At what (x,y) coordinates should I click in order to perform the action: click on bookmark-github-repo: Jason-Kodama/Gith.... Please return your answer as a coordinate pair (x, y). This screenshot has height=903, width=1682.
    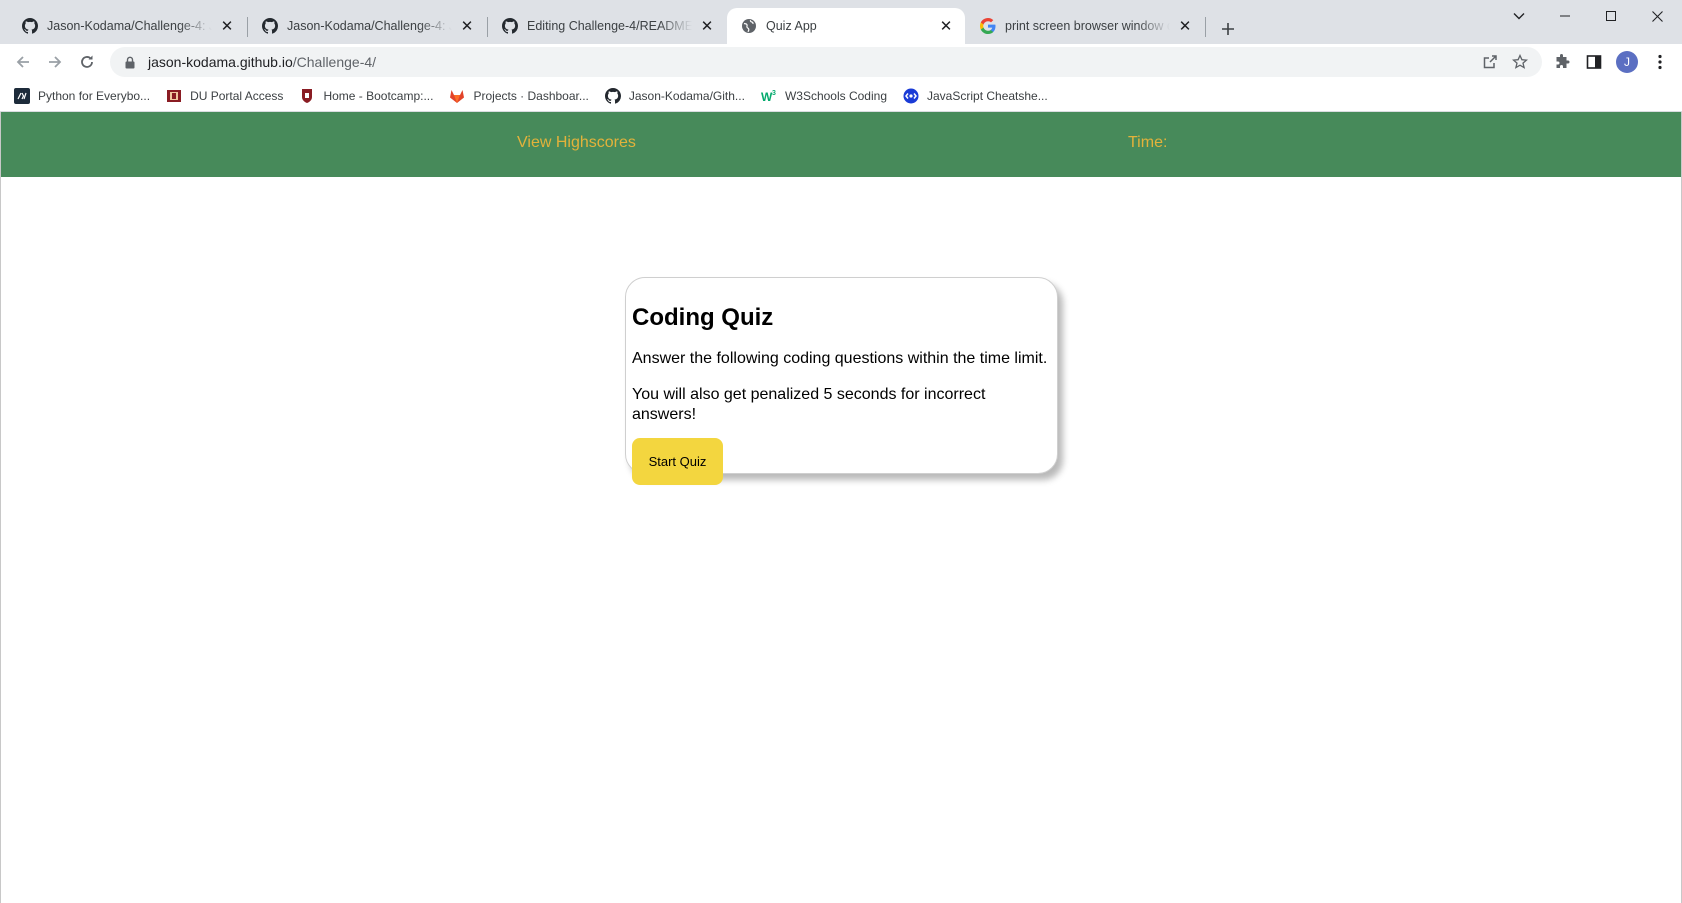
    Looking at the image, I should click on (674, 95).